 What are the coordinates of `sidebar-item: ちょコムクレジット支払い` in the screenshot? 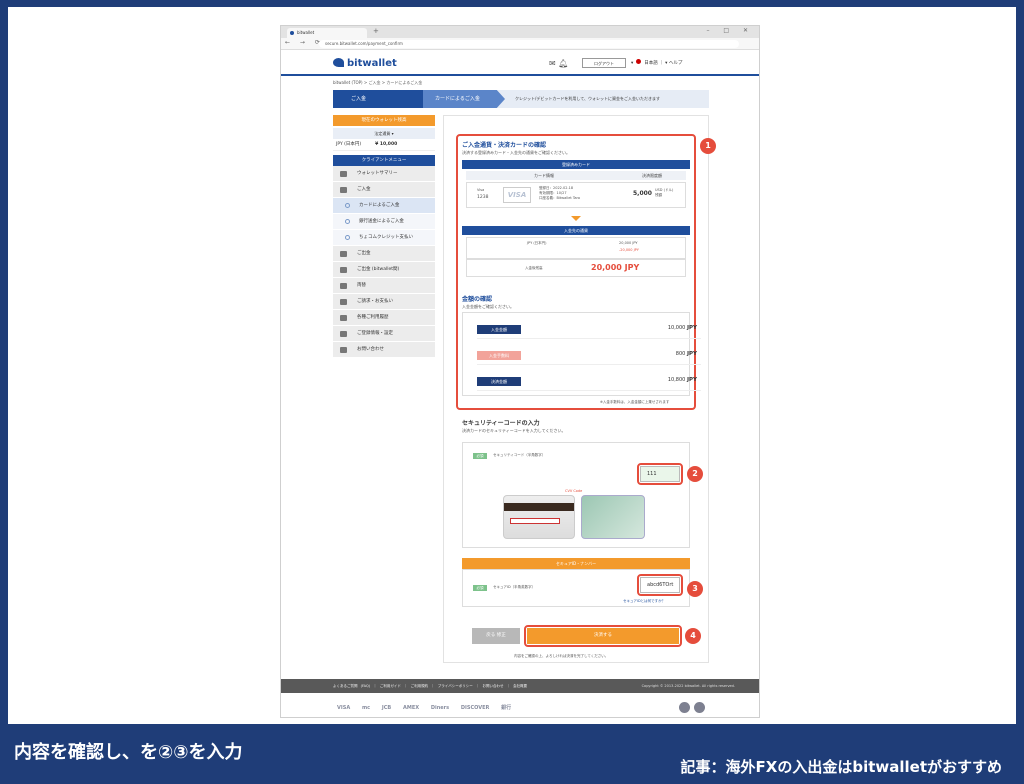 It's located at (384, 238).